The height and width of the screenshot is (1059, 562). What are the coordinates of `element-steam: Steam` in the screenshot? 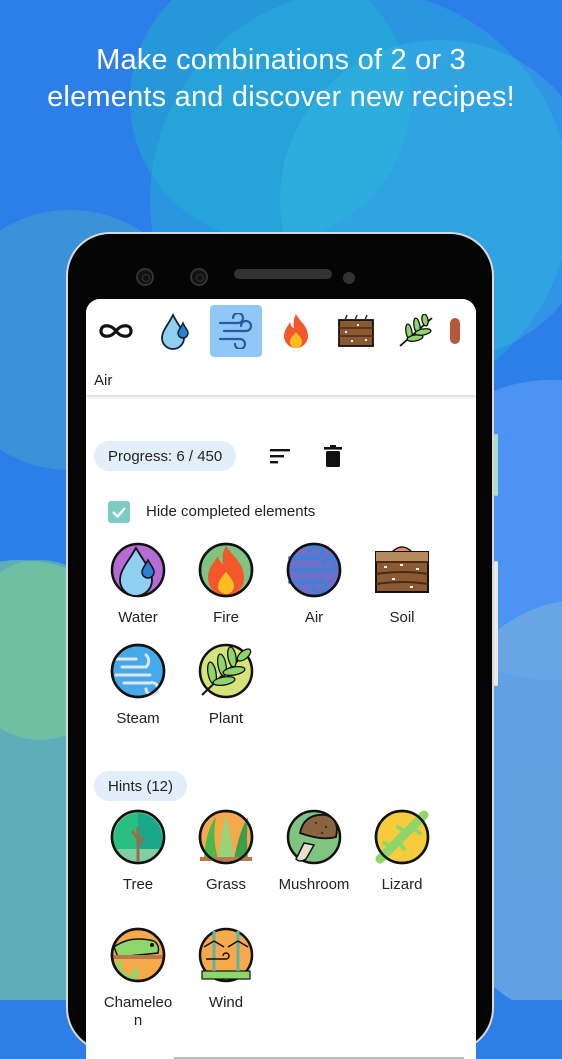 It's located at (138, 685).